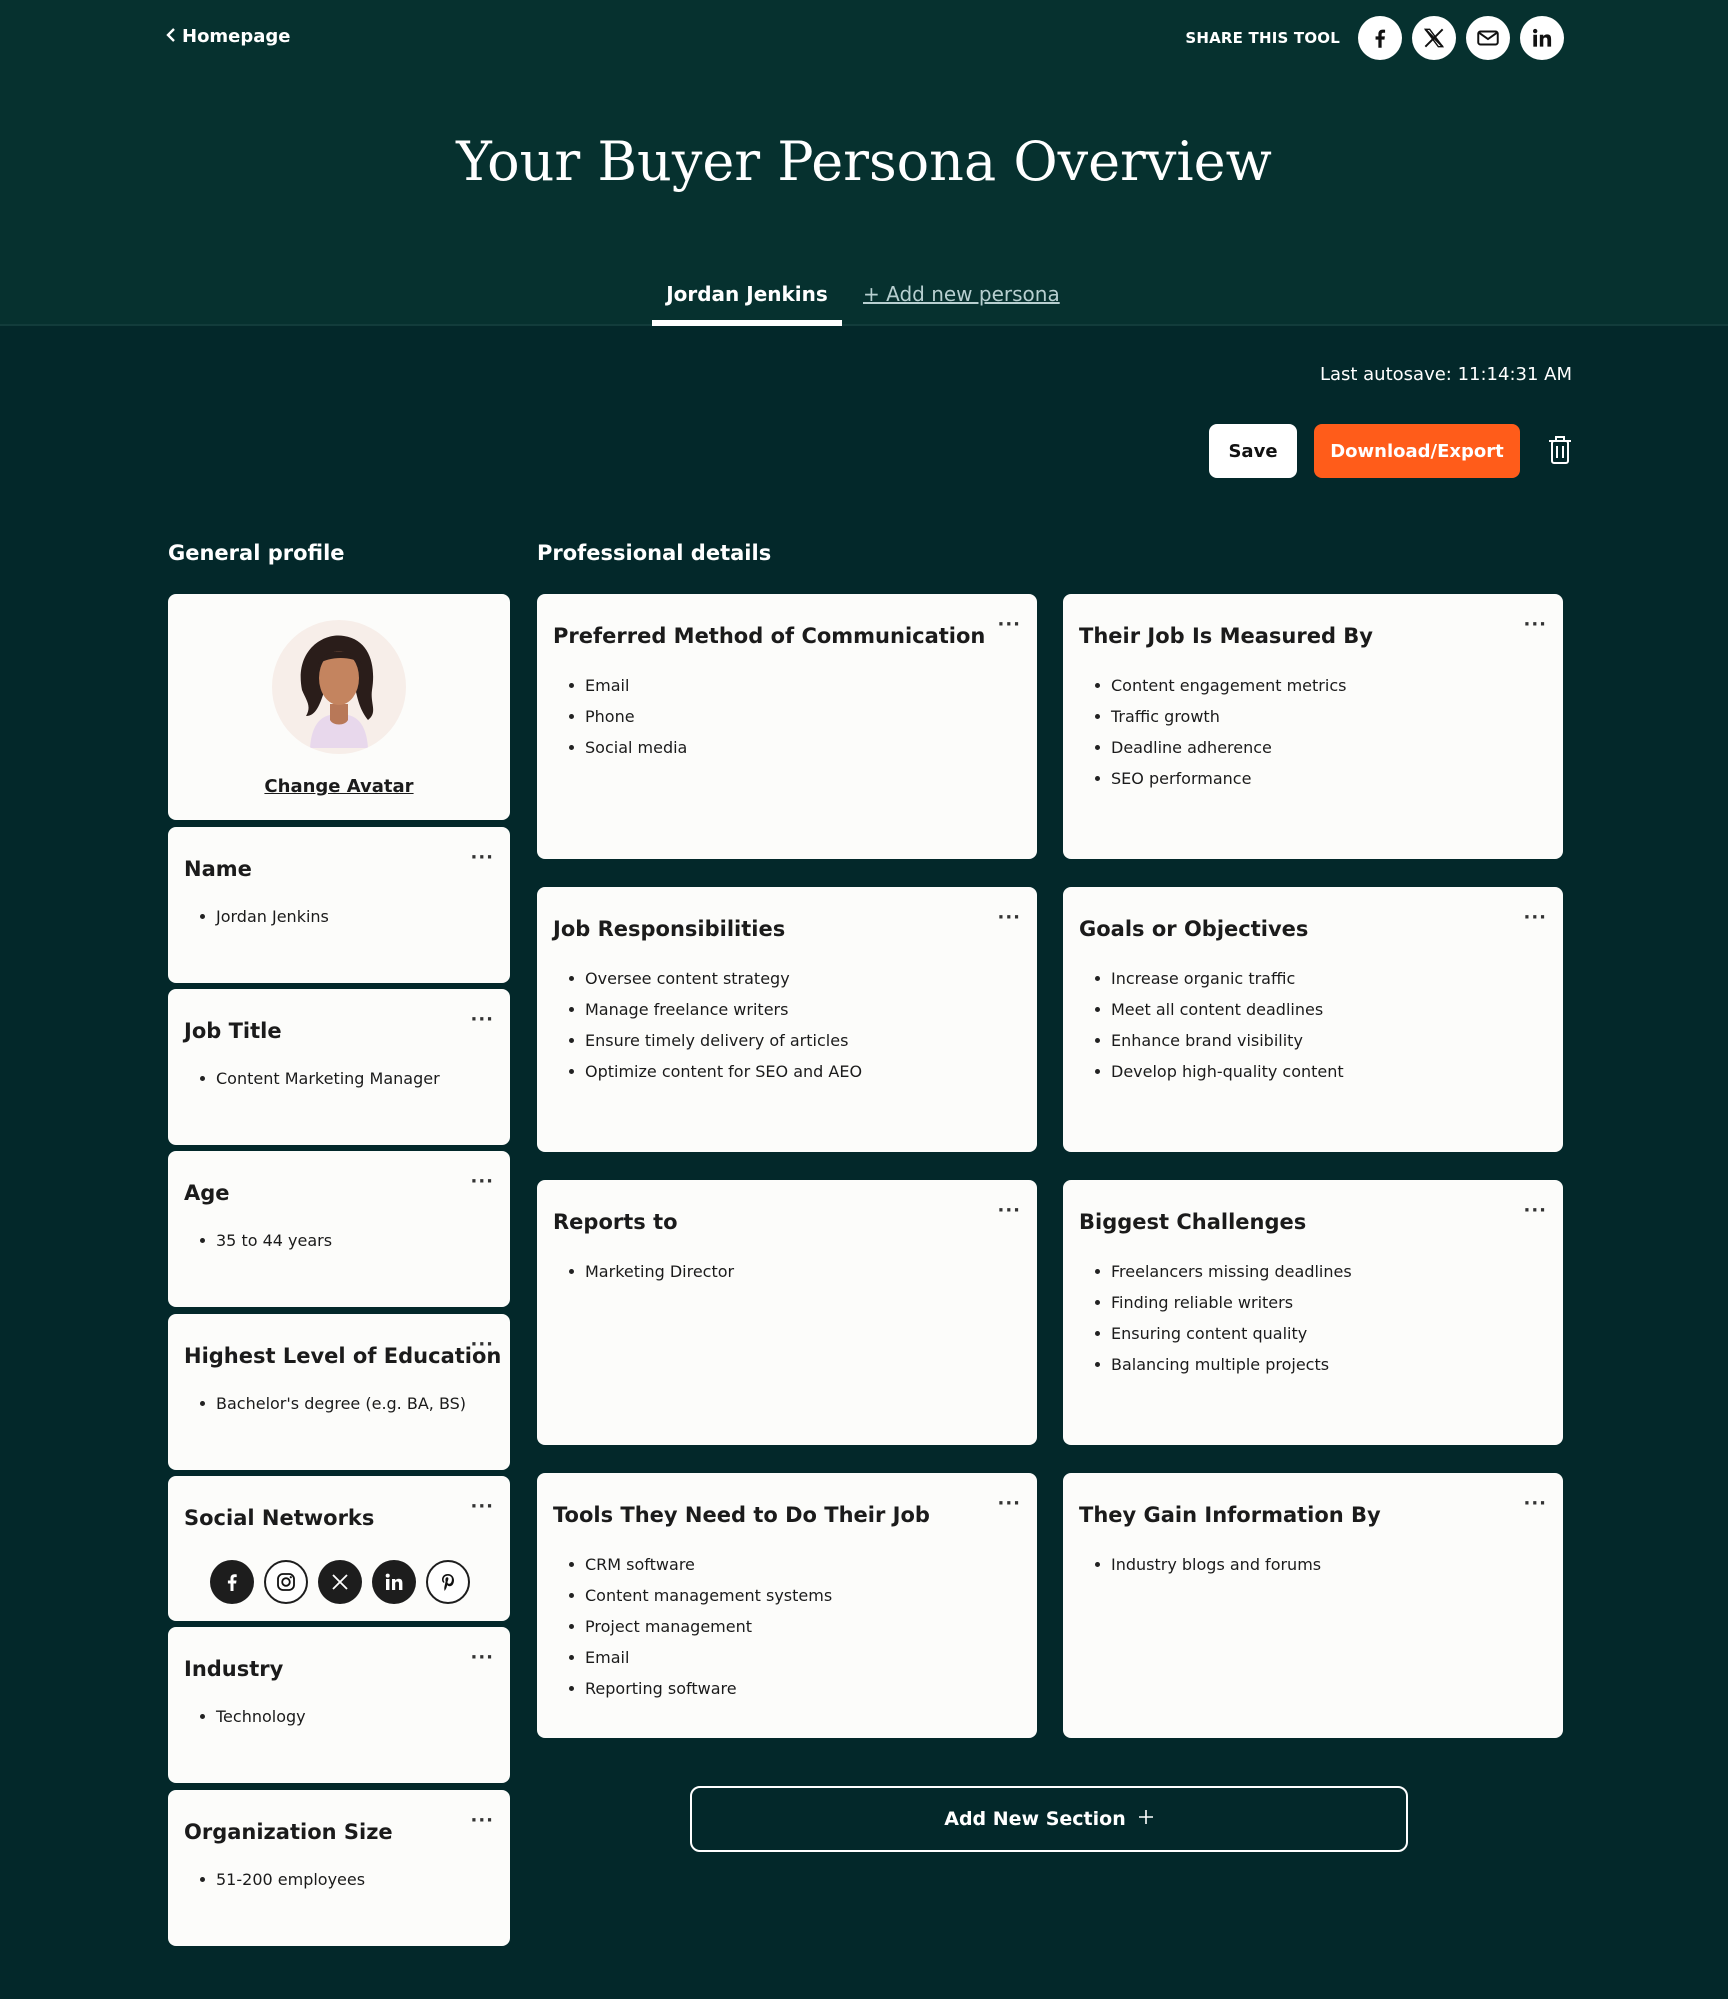 The width and height of the screenshot is (1728, 1999). I want to click on list-item: Optimize content for SEO and AEO, so click(715, 1071).